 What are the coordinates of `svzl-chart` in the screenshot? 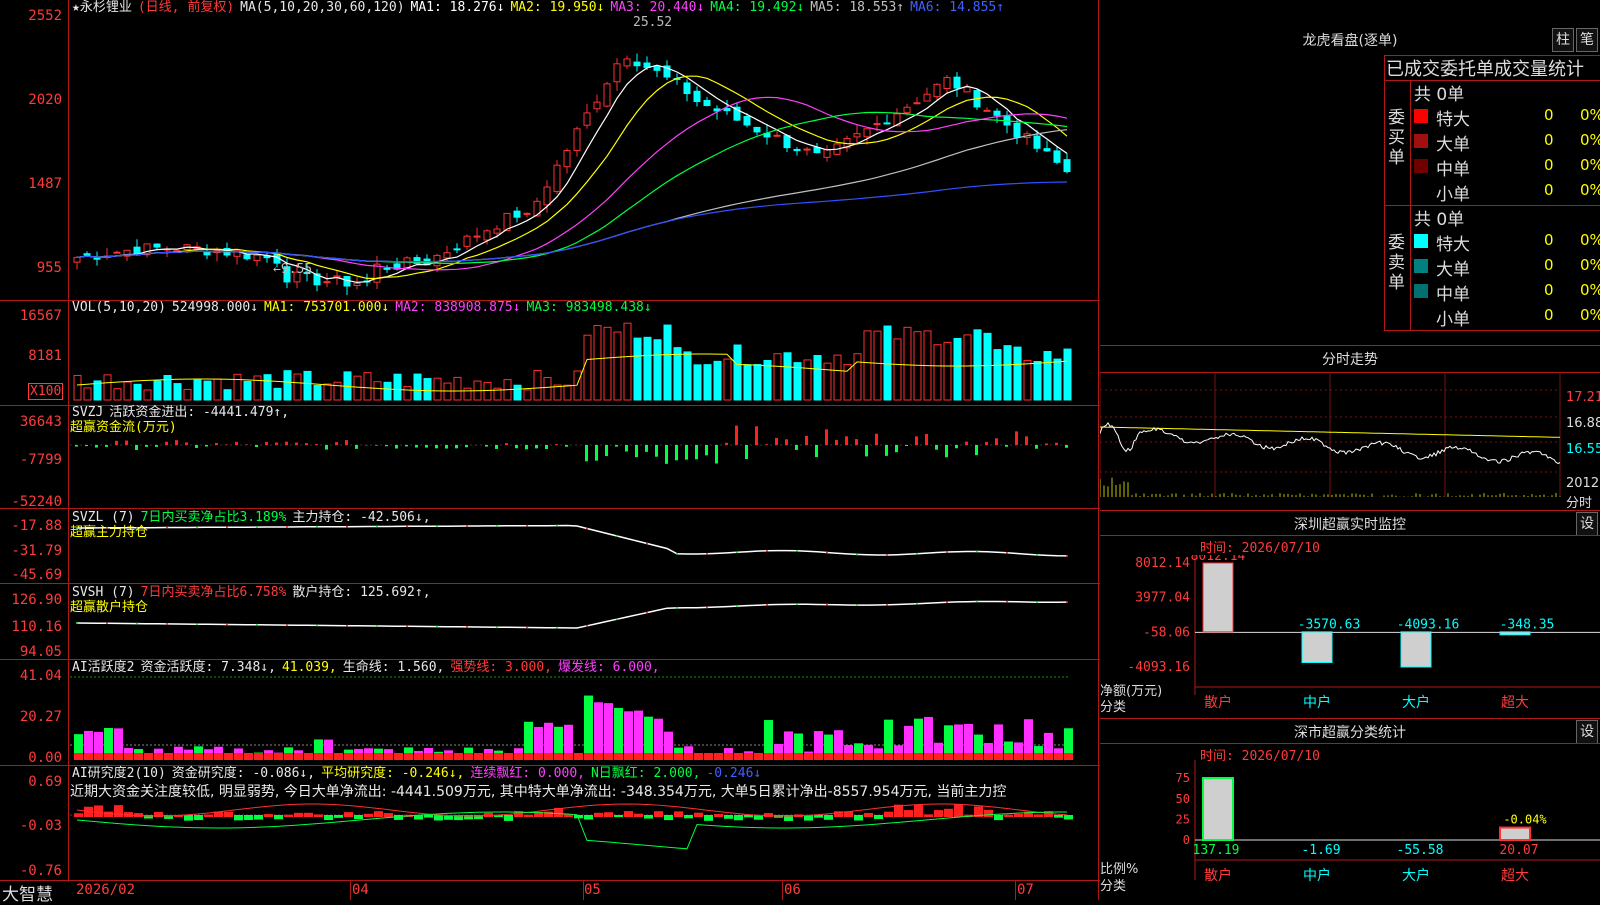 It's located at (584, 551).